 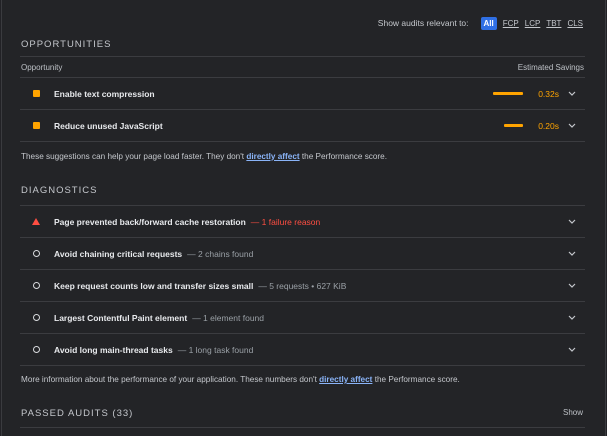 I want to click on opportunity-row-unused-js: Reduce unused JavaScript 0.20s, so click(x=302, y=125).